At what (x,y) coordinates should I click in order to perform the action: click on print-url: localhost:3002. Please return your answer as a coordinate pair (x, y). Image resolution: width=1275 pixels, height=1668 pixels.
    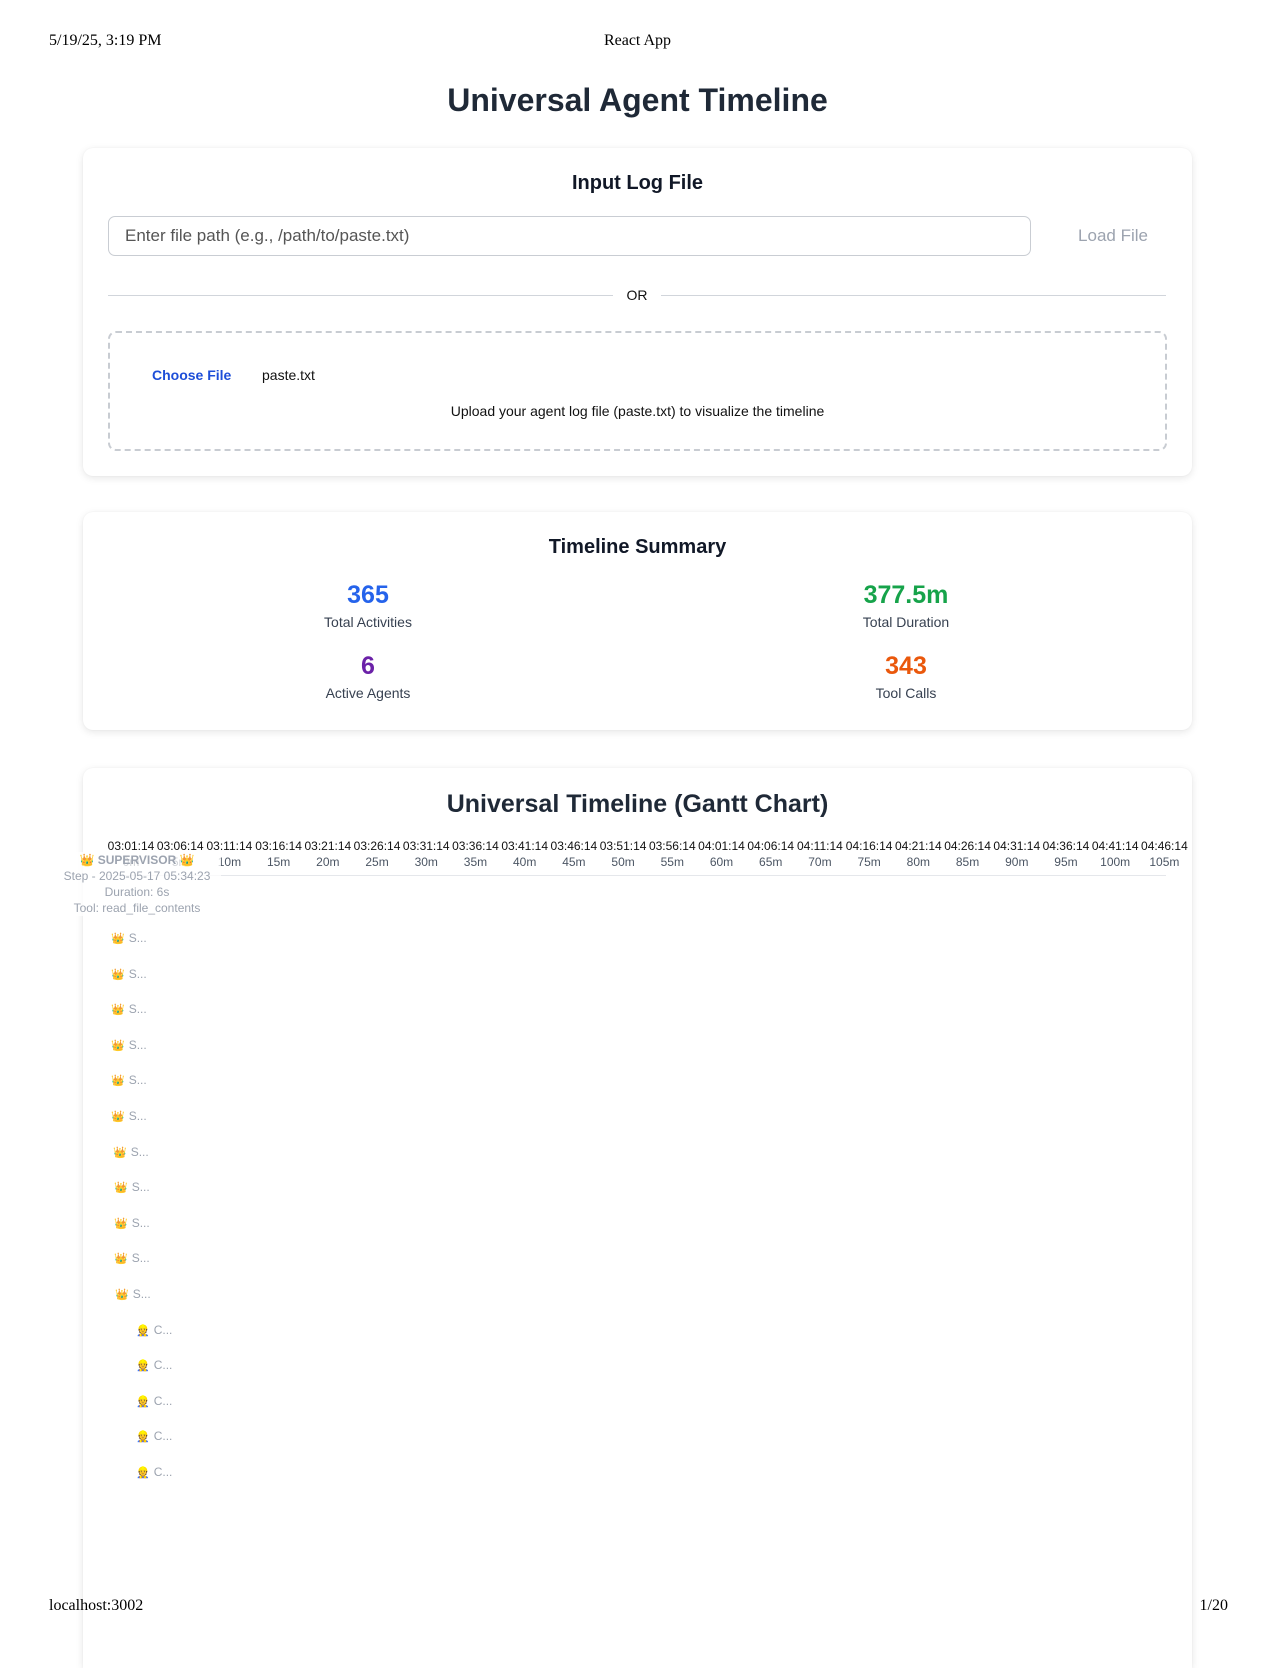
    Looking at the image, I should click on (96, 1605).